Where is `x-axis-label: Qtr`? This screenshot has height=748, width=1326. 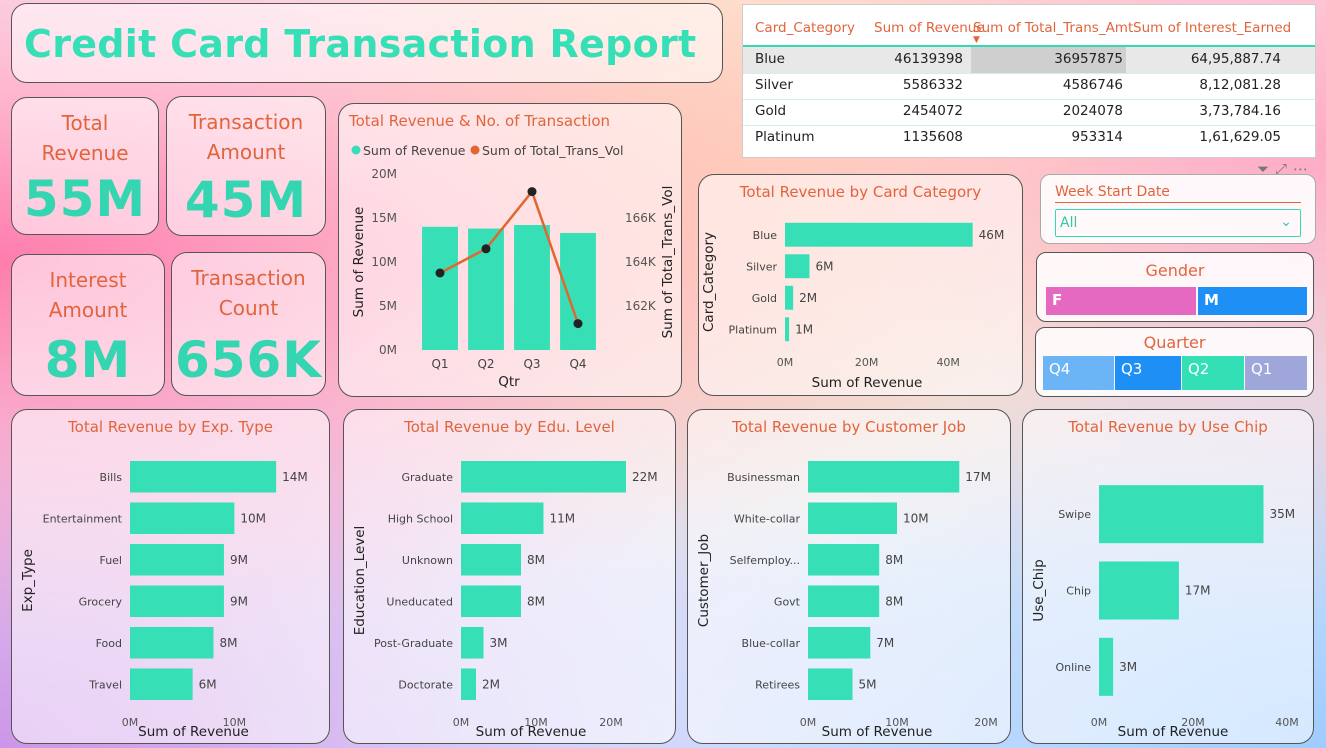
x-axis-label: Qtr is located at coordinates (509, 382).